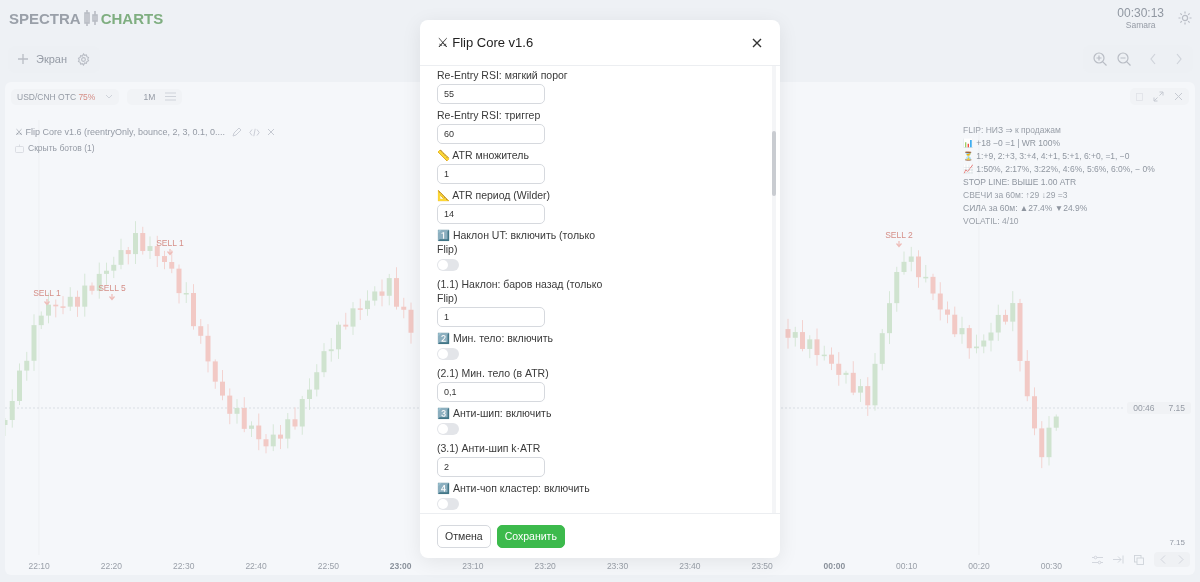 This screenshot has width=1200, height=582. Describe the element at coordinates (1100, 59) in the screenshot. I see `zoom-in-icon` at that location.